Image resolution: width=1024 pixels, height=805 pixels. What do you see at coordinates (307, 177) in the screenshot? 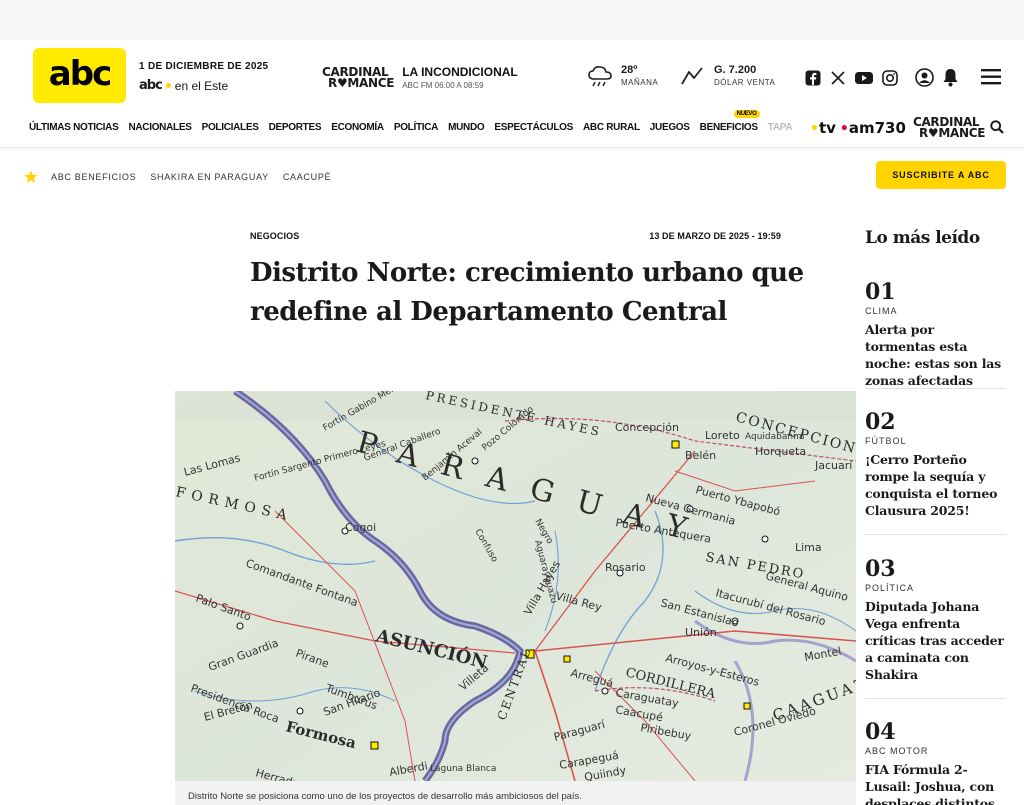
I see `trend-caacupe: CAACUPÉ` at bounding box center [307, 177].